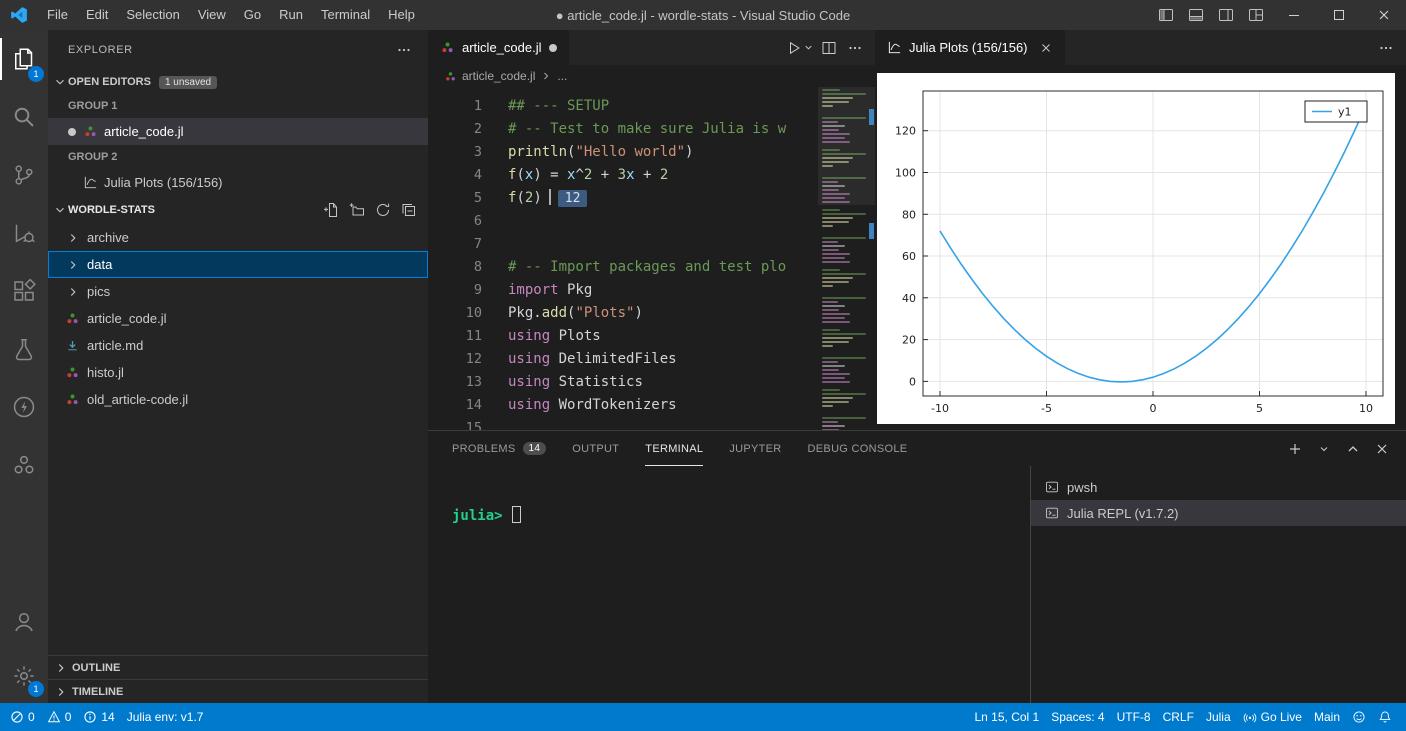 The image size is (1406, 731). Describe the element at coordinates (909, 340) in the screenshot. I see `svg-text: 20` at that location.